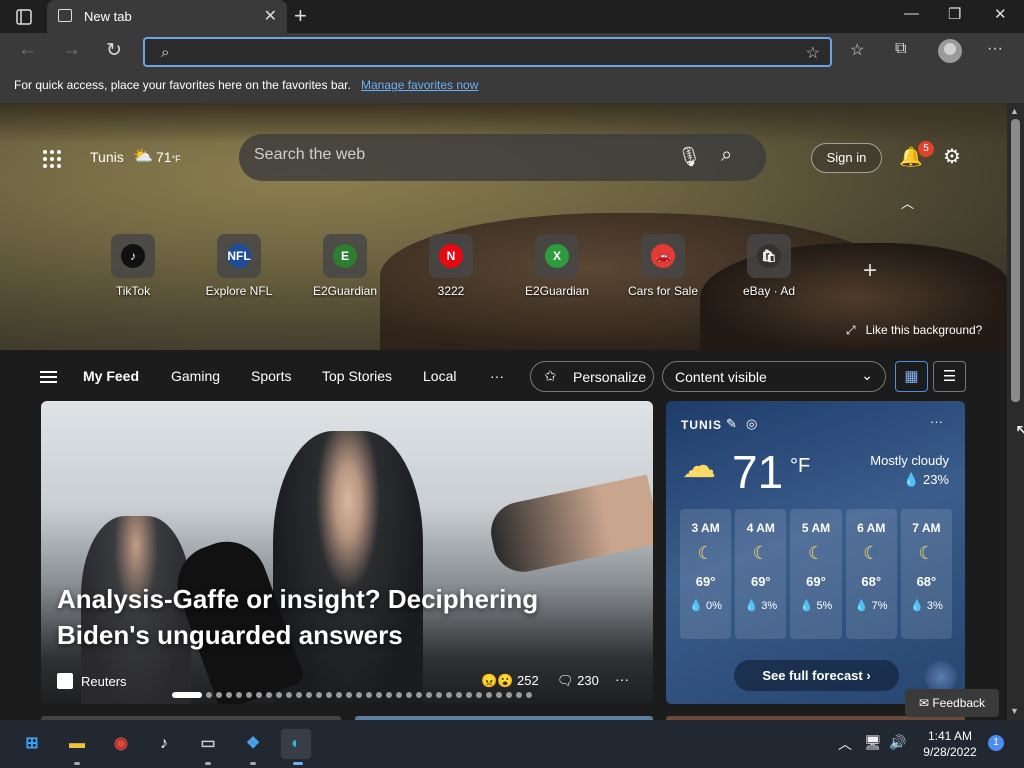 The width and height of the screenshot is (1024, 768). Describe the element at coordinates (936, 421) in the screenshot. I see `weather-more-icon: ···` at that location.